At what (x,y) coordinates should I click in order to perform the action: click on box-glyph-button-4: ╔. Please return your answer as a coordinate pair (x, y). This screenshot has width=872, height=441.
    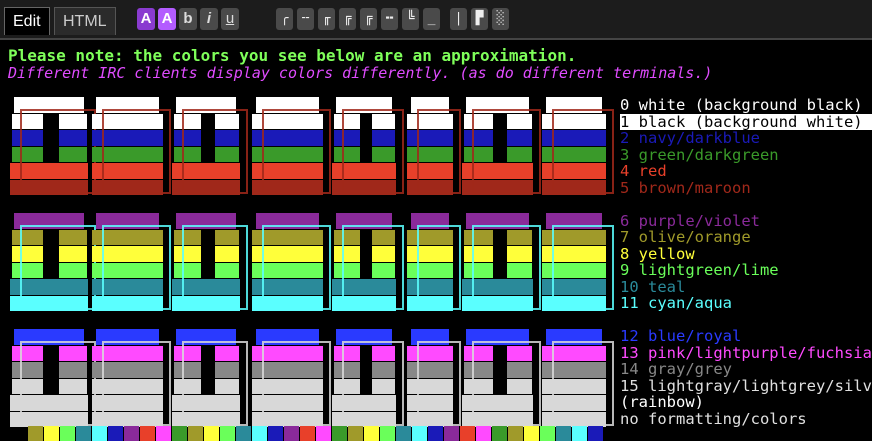
    Looking at the image, I should click on (347, 19).